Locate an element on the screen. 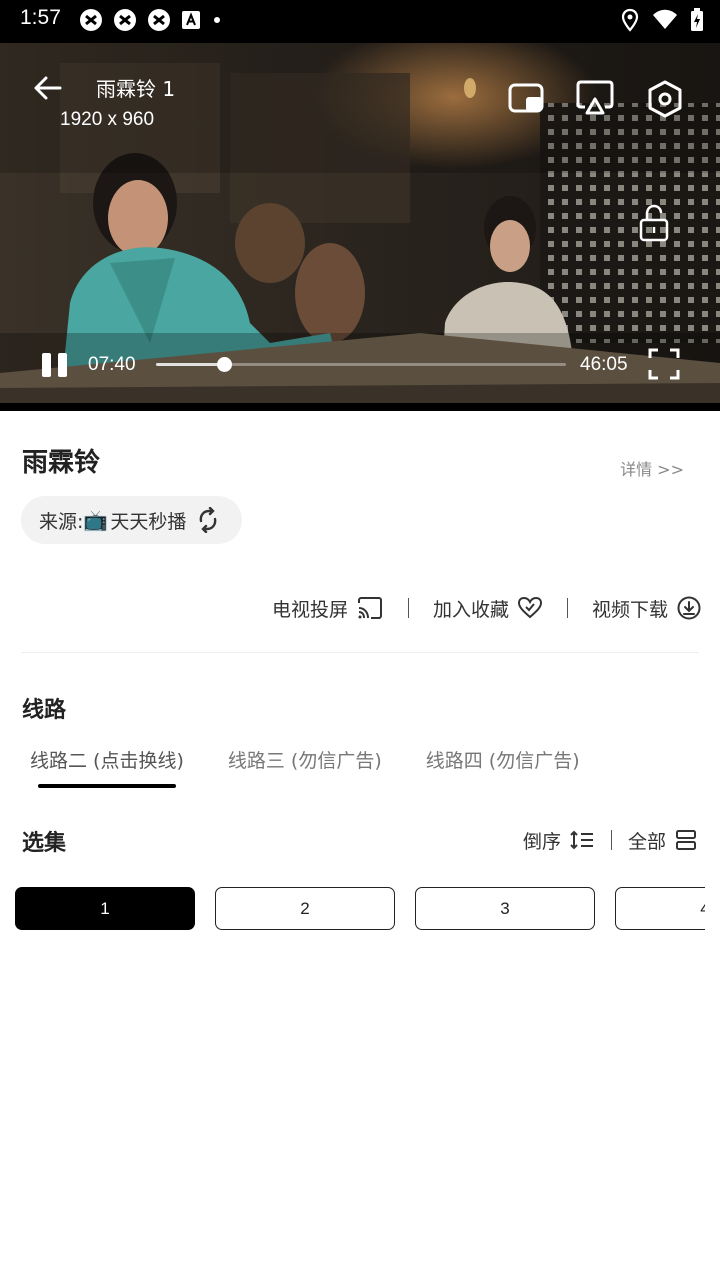 This screenshot has height=1280, width=720. line-tab-3: 线路四 (勿信广告) is located at coordinates (503, 759).